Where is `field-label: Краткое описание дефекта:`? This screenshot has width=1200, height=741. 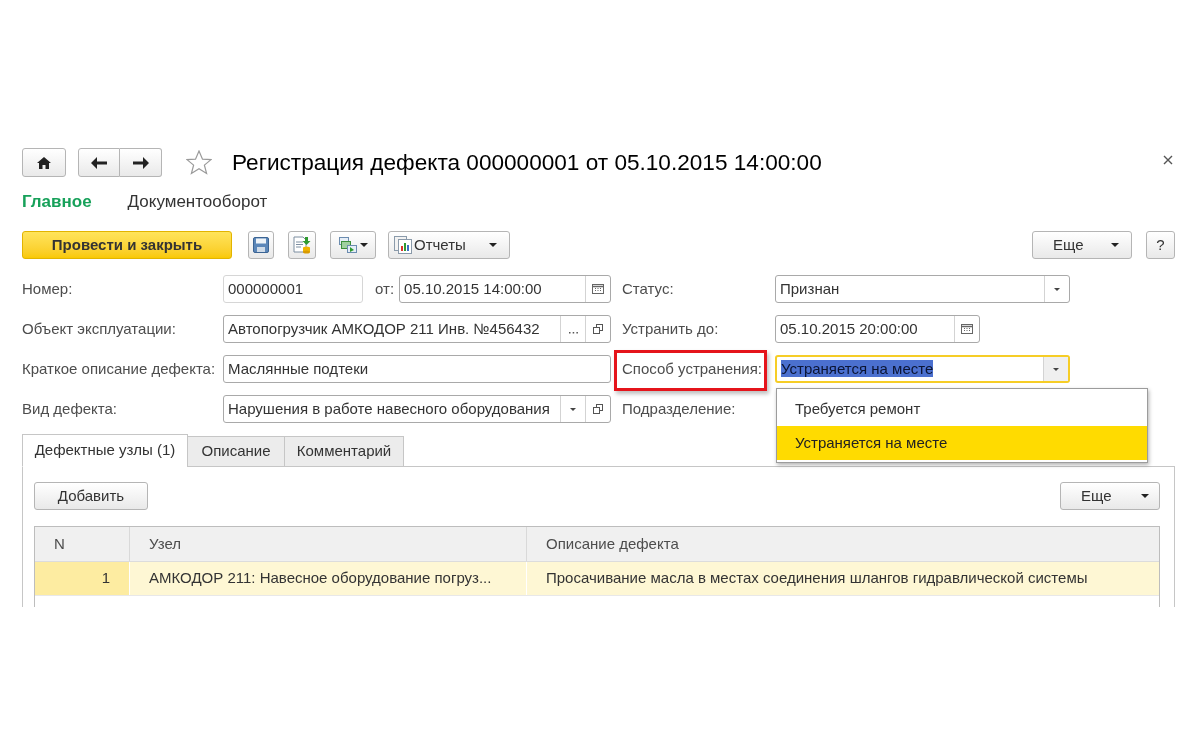 field-label: Краткое описание дефекта: is located at coordinates (119, 368).